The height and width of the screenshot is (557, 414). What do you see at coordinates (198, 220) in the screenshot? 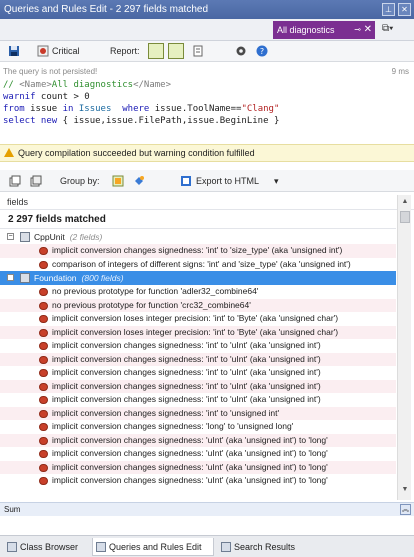
I see `match-count: 2 297 fields matched` at bounding box center [198, 220].